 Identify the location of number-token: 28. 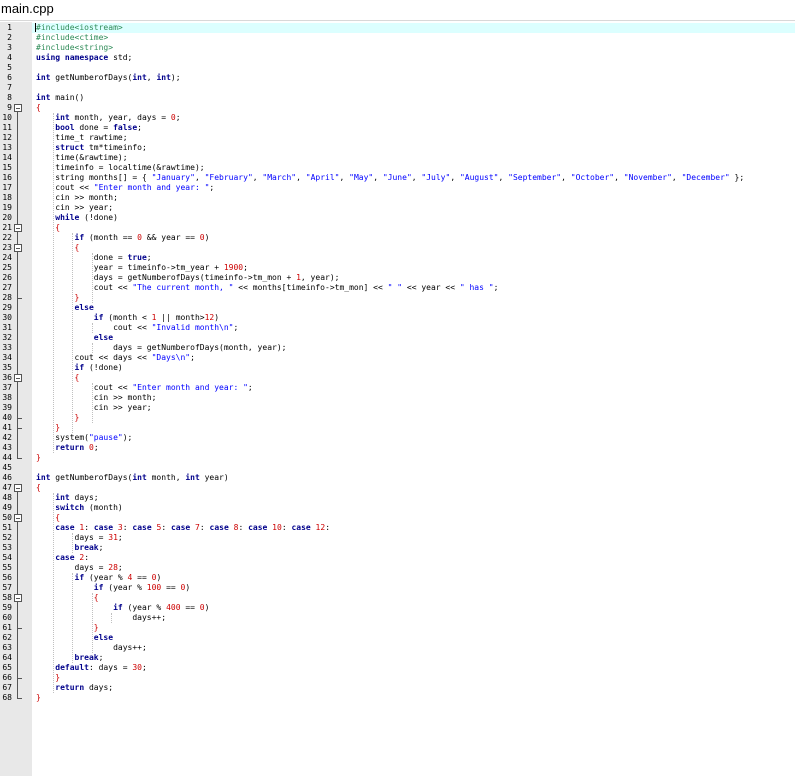
(113, 567).